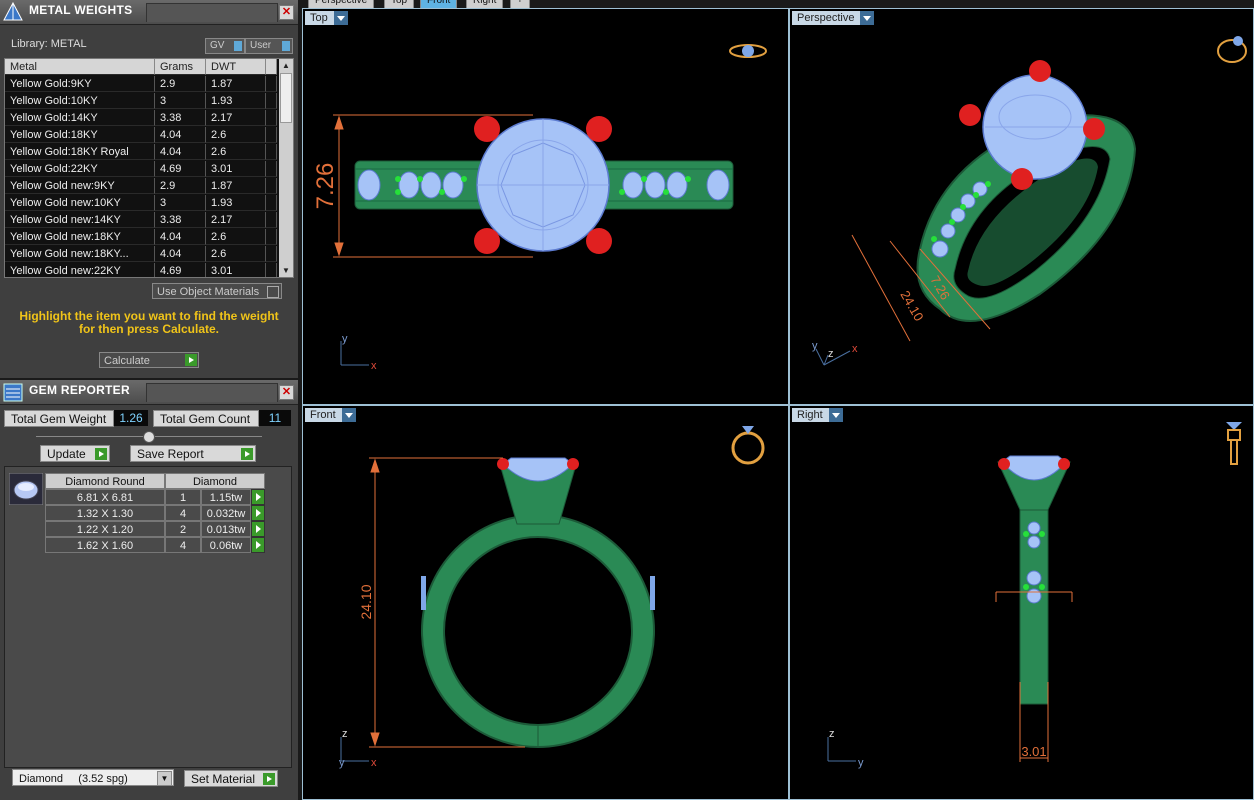 This screenshot has height=800, width=1254. Describe the element at coordinates (1029, 201) in the screenshot. I see `perspective-view-render: 24.10 7.26 y z x` at that location.